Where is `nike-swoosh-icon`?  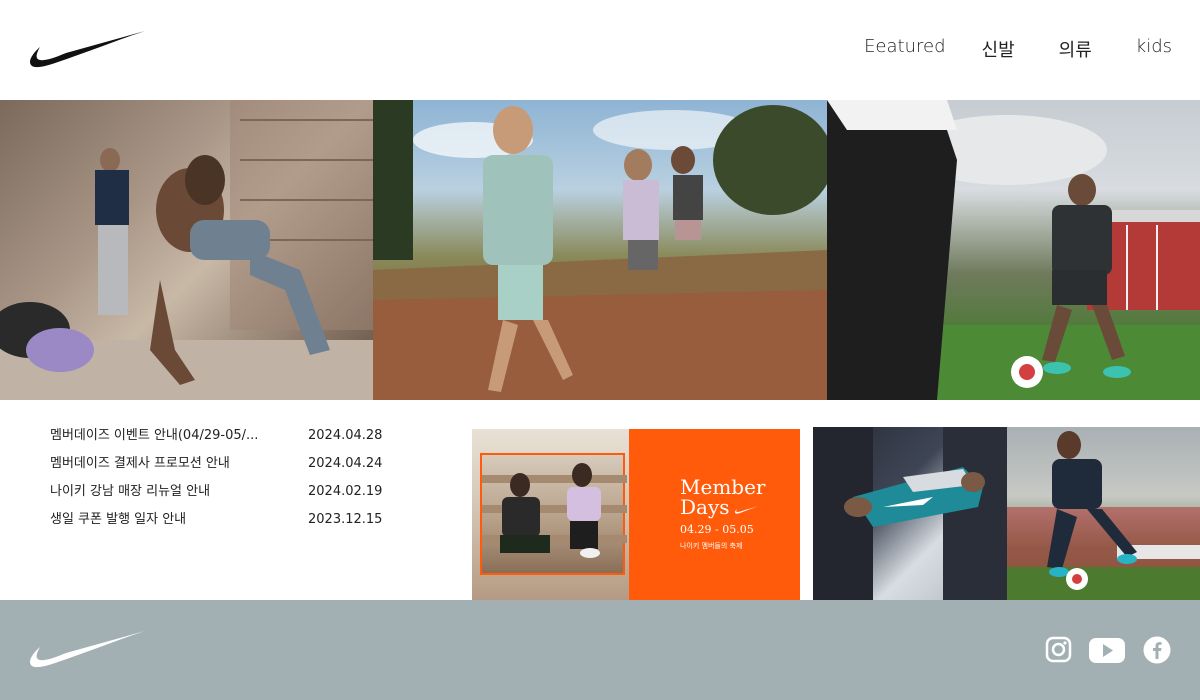
nike-swoosh-icon is located at coordinates (747, 510).